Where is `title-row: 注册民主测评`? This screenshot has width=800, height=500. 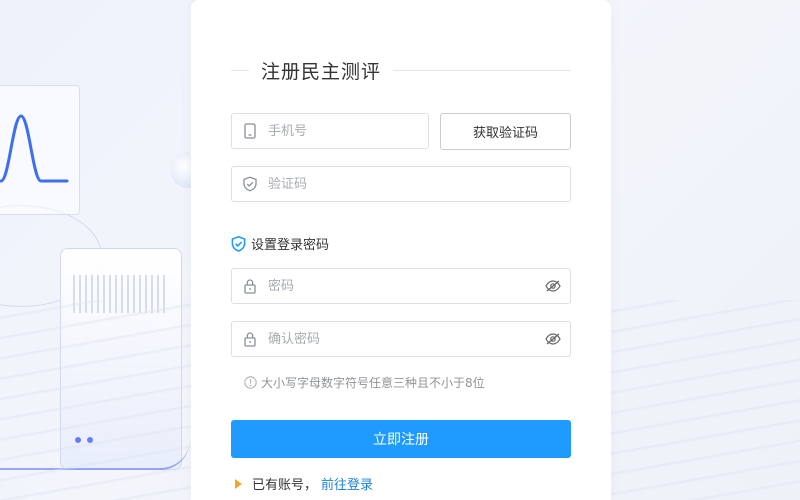
title-row: 注册民主测评 is located at coordinates (401, 70).